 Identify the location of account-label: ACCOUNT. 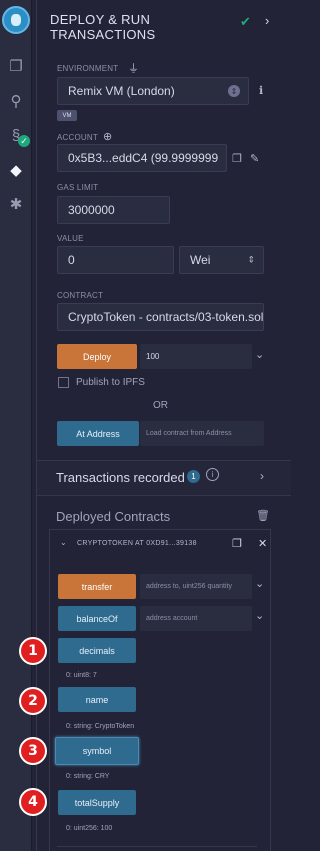
(77, 137).